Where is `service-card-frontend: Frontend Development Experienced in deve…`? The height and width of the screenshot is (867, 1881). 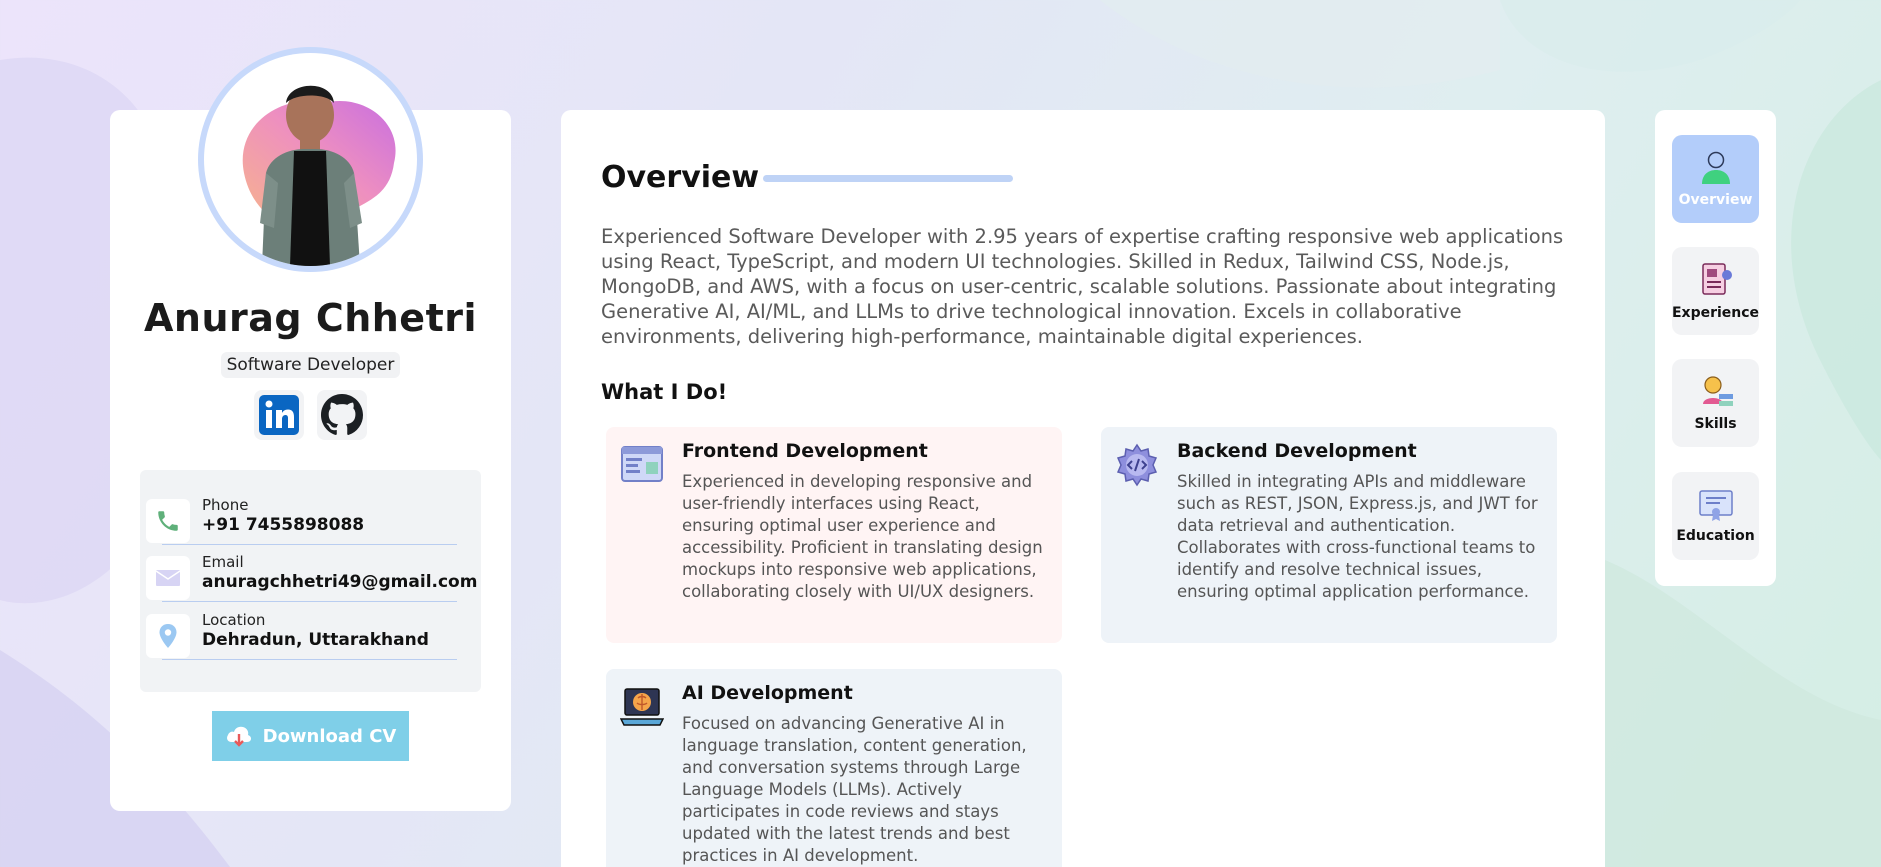
service-card-frontend: Frontend Development Experienced in deve… is located at coordinates (834, 535).